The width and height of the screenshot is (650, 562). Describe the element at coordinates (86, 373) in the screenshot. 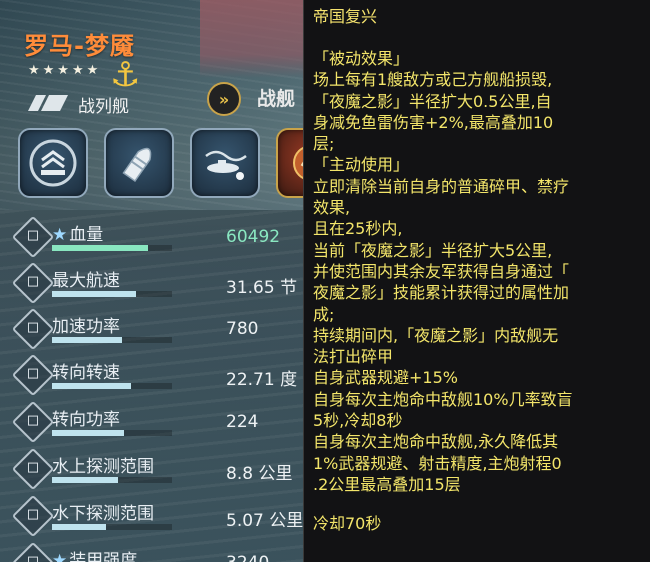

I see `stat-label-text: 转向转速` at that location.